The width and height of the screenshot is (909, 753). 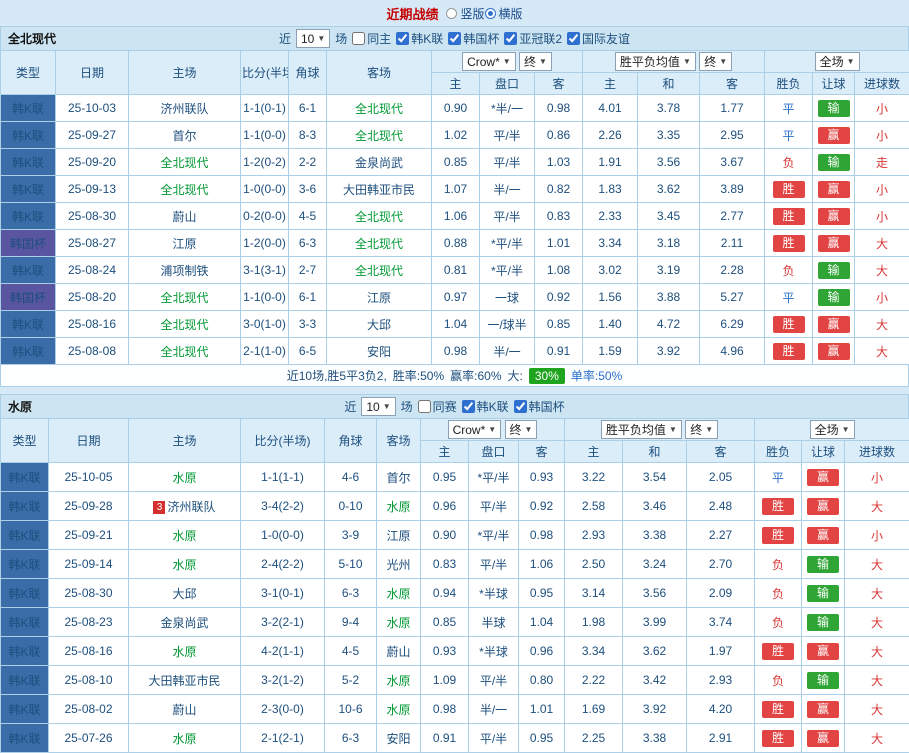 What do you see at coordinates (709, 430) in the screenshot?
I see `chevron-down-icon: ▼` at bounding box center [709, 430].